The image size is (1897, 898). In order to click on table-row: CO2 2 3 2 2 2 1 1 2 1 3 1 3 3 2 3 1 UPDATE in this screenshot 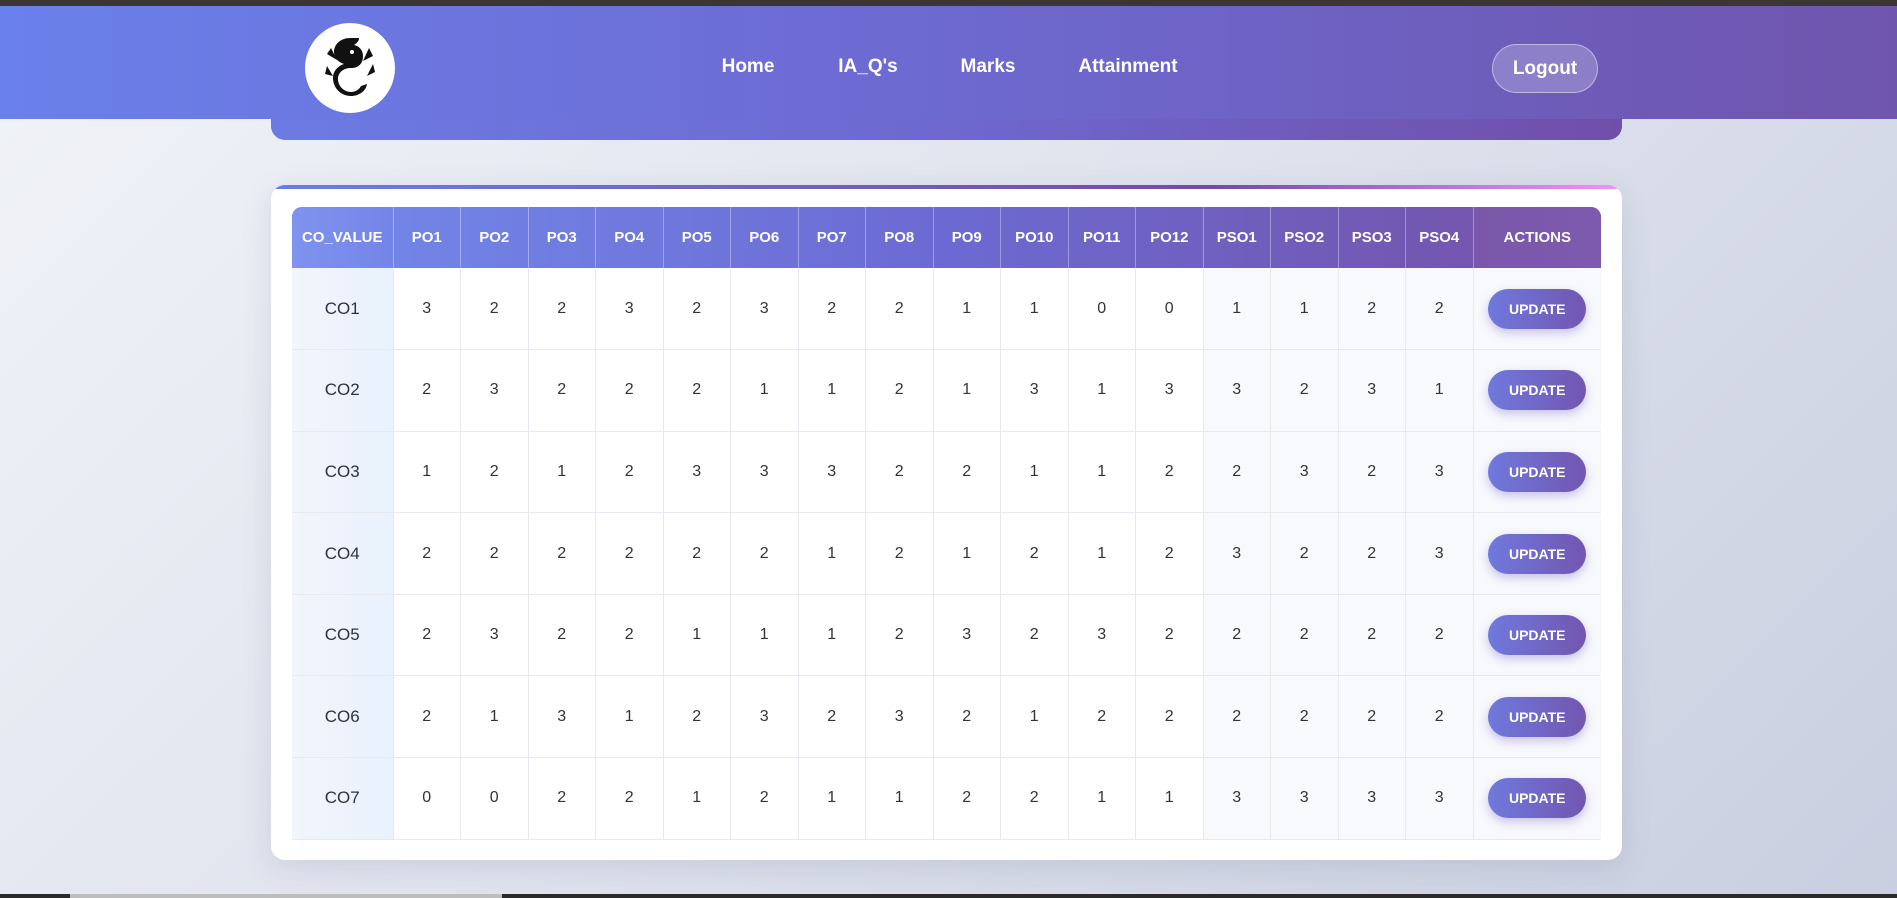, I will do `click(946, 390)`.